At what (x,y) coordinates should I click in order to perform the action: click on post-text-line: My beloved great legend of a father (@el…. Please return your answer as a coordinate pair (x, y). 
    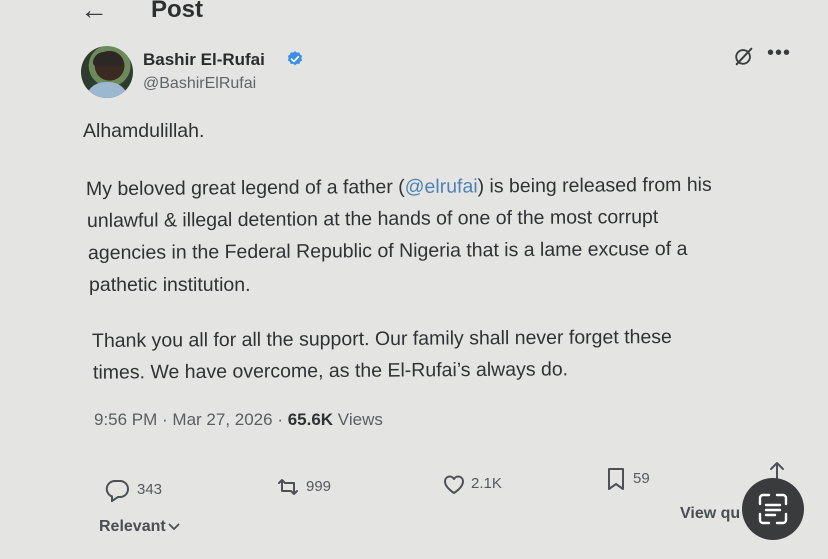
    Looking at the image, I should click on (399, 187).